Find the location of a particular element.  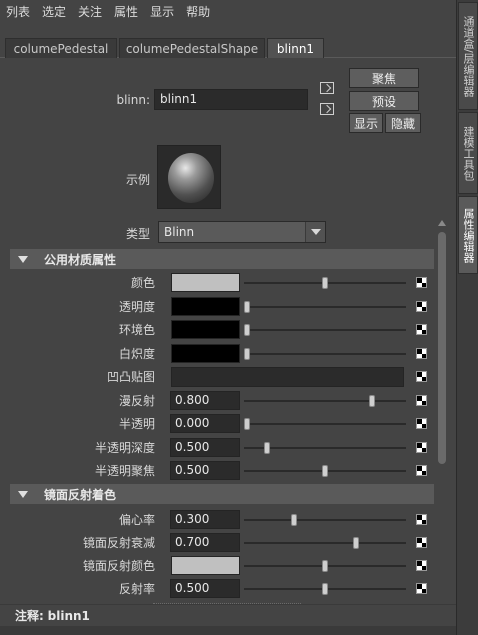

attribute-row: 镜面反射衰减 0.700 is located at coordinates (222, 543).